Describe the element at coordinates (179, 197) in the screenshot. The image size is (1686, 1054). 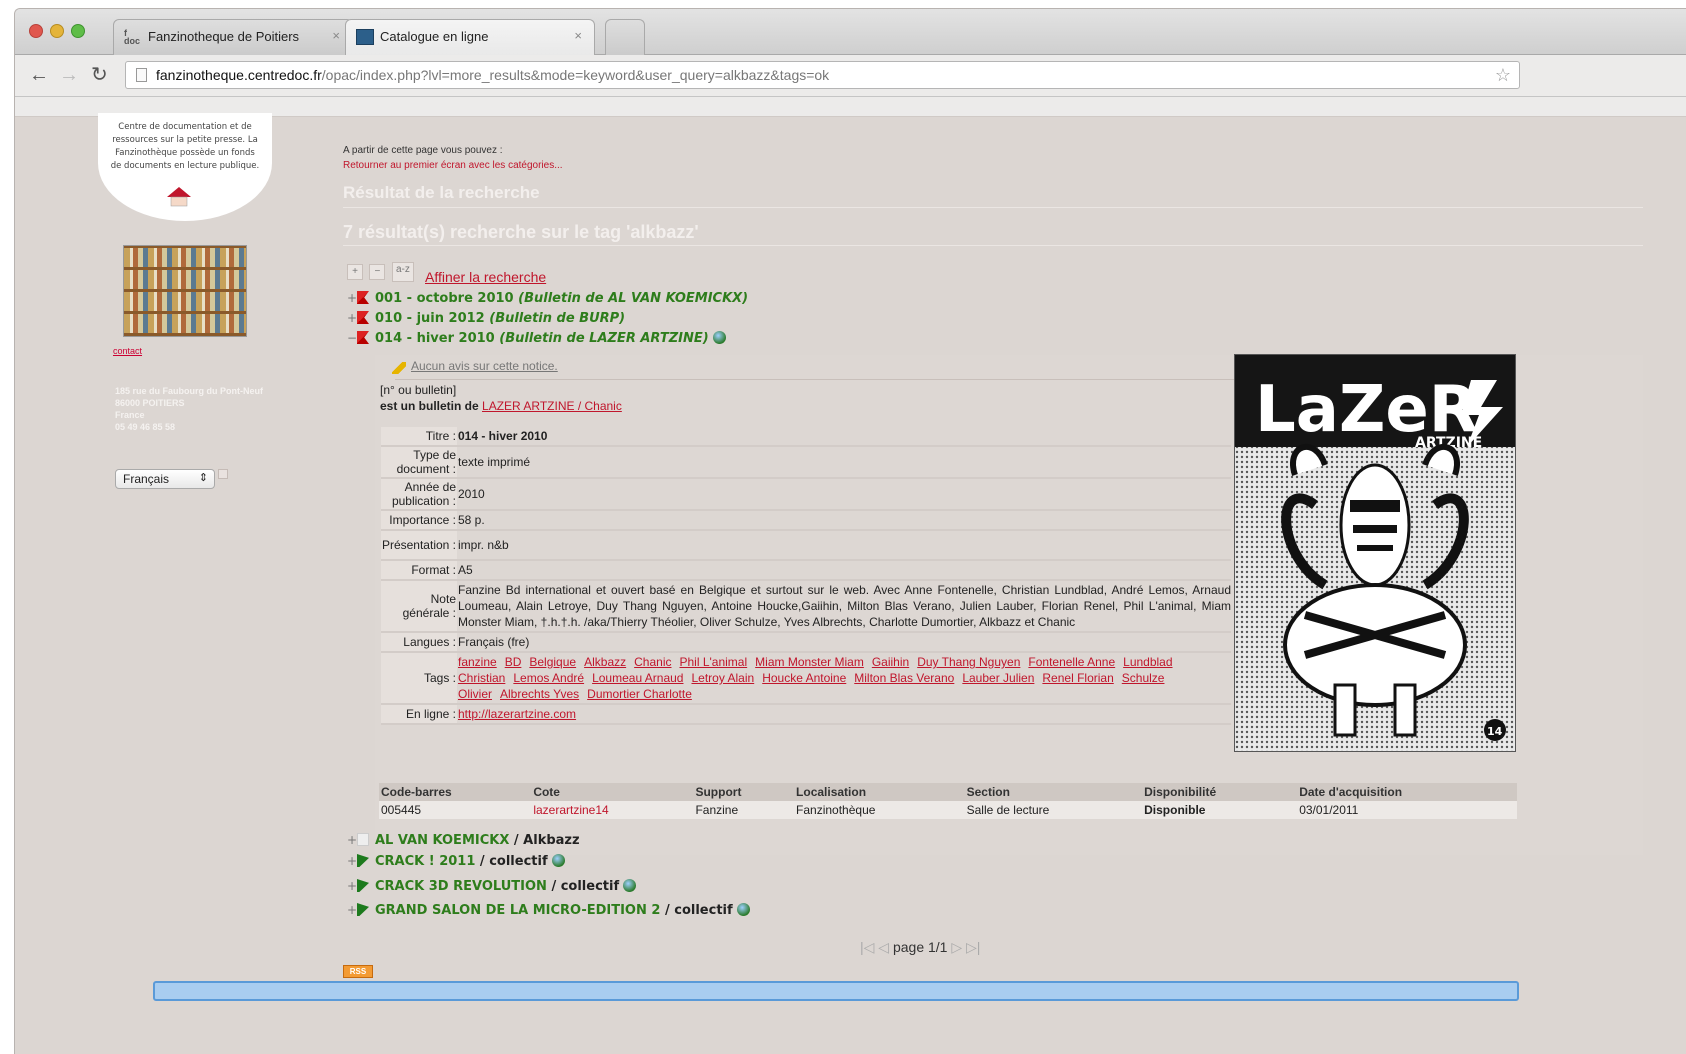
I see `house-icon` at that location.